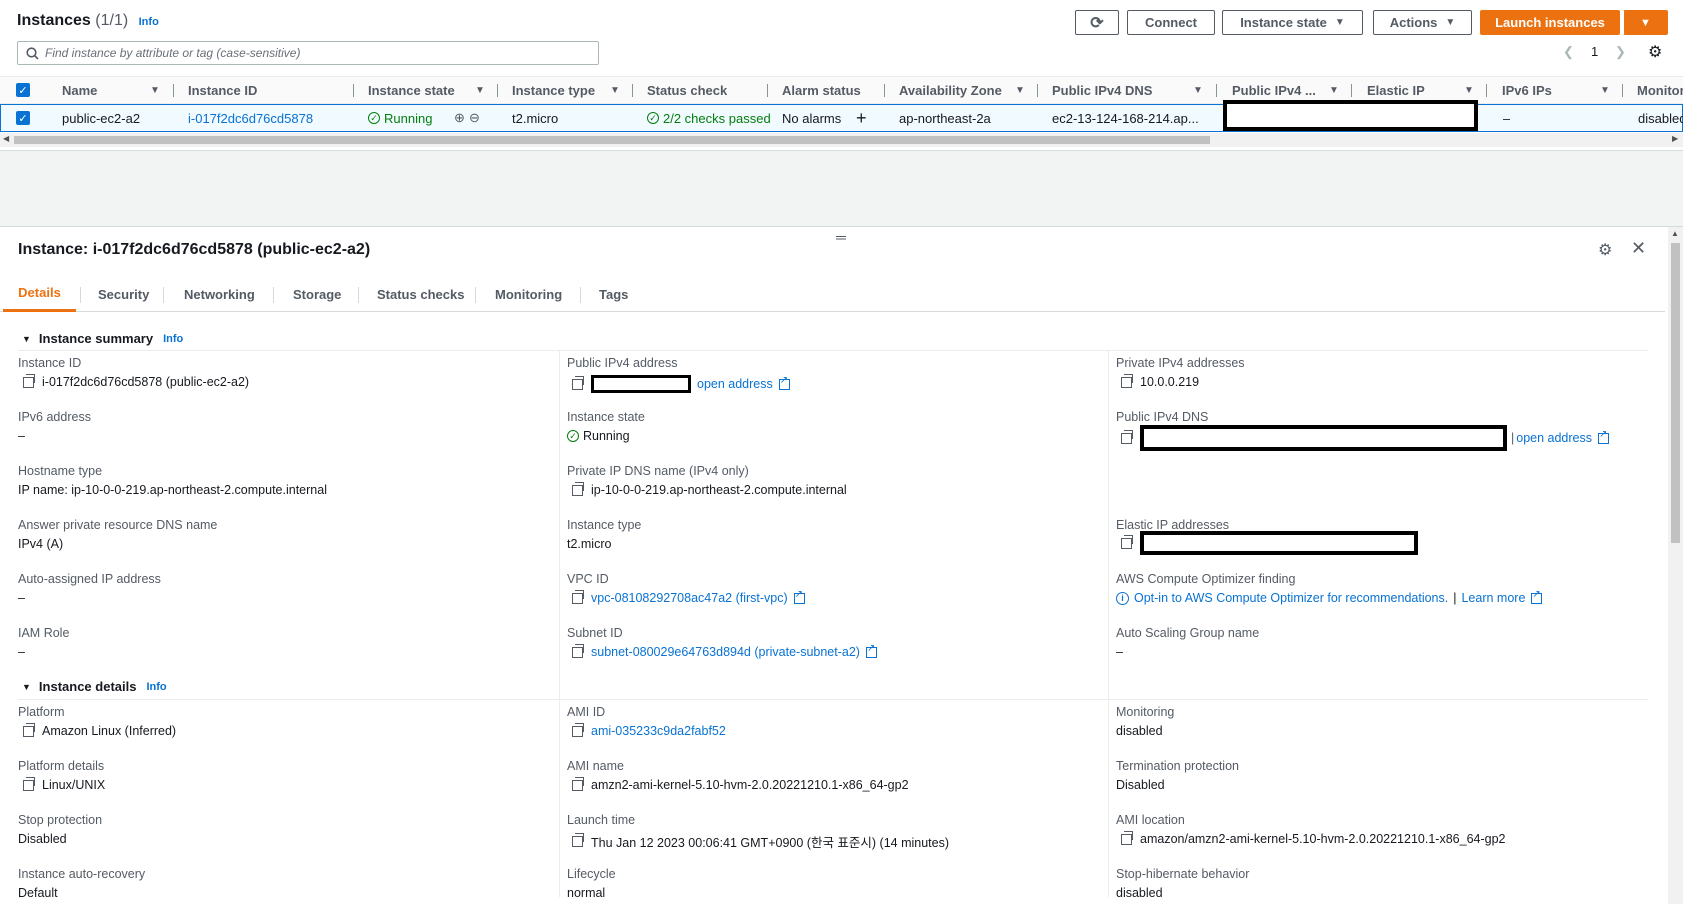 Image resolution: width=1683 pixels, height=904 pixels. What do you see at coordinates (689, 598) in the screenshot?
I see `vpc-id-link: vpc-08108292708ac47a2 (first-vpc)` at bounding box center [689, 598].